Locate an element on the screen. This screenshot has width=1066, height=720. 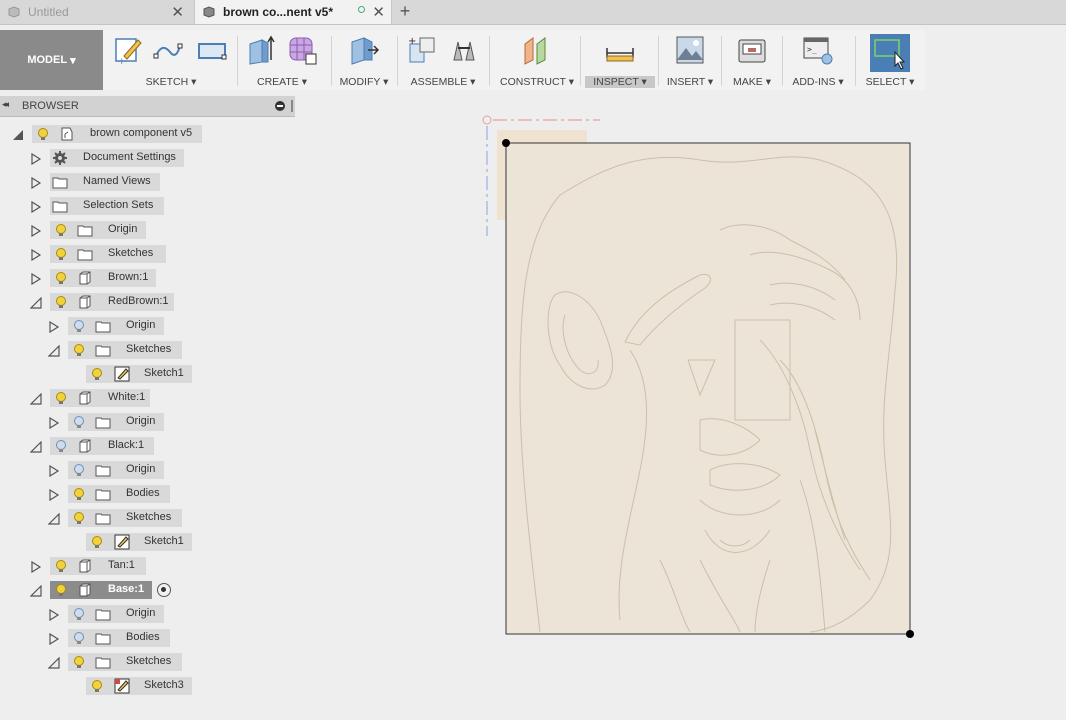
create-menu: CREATE ▾ is located at coordinates (282, 82).